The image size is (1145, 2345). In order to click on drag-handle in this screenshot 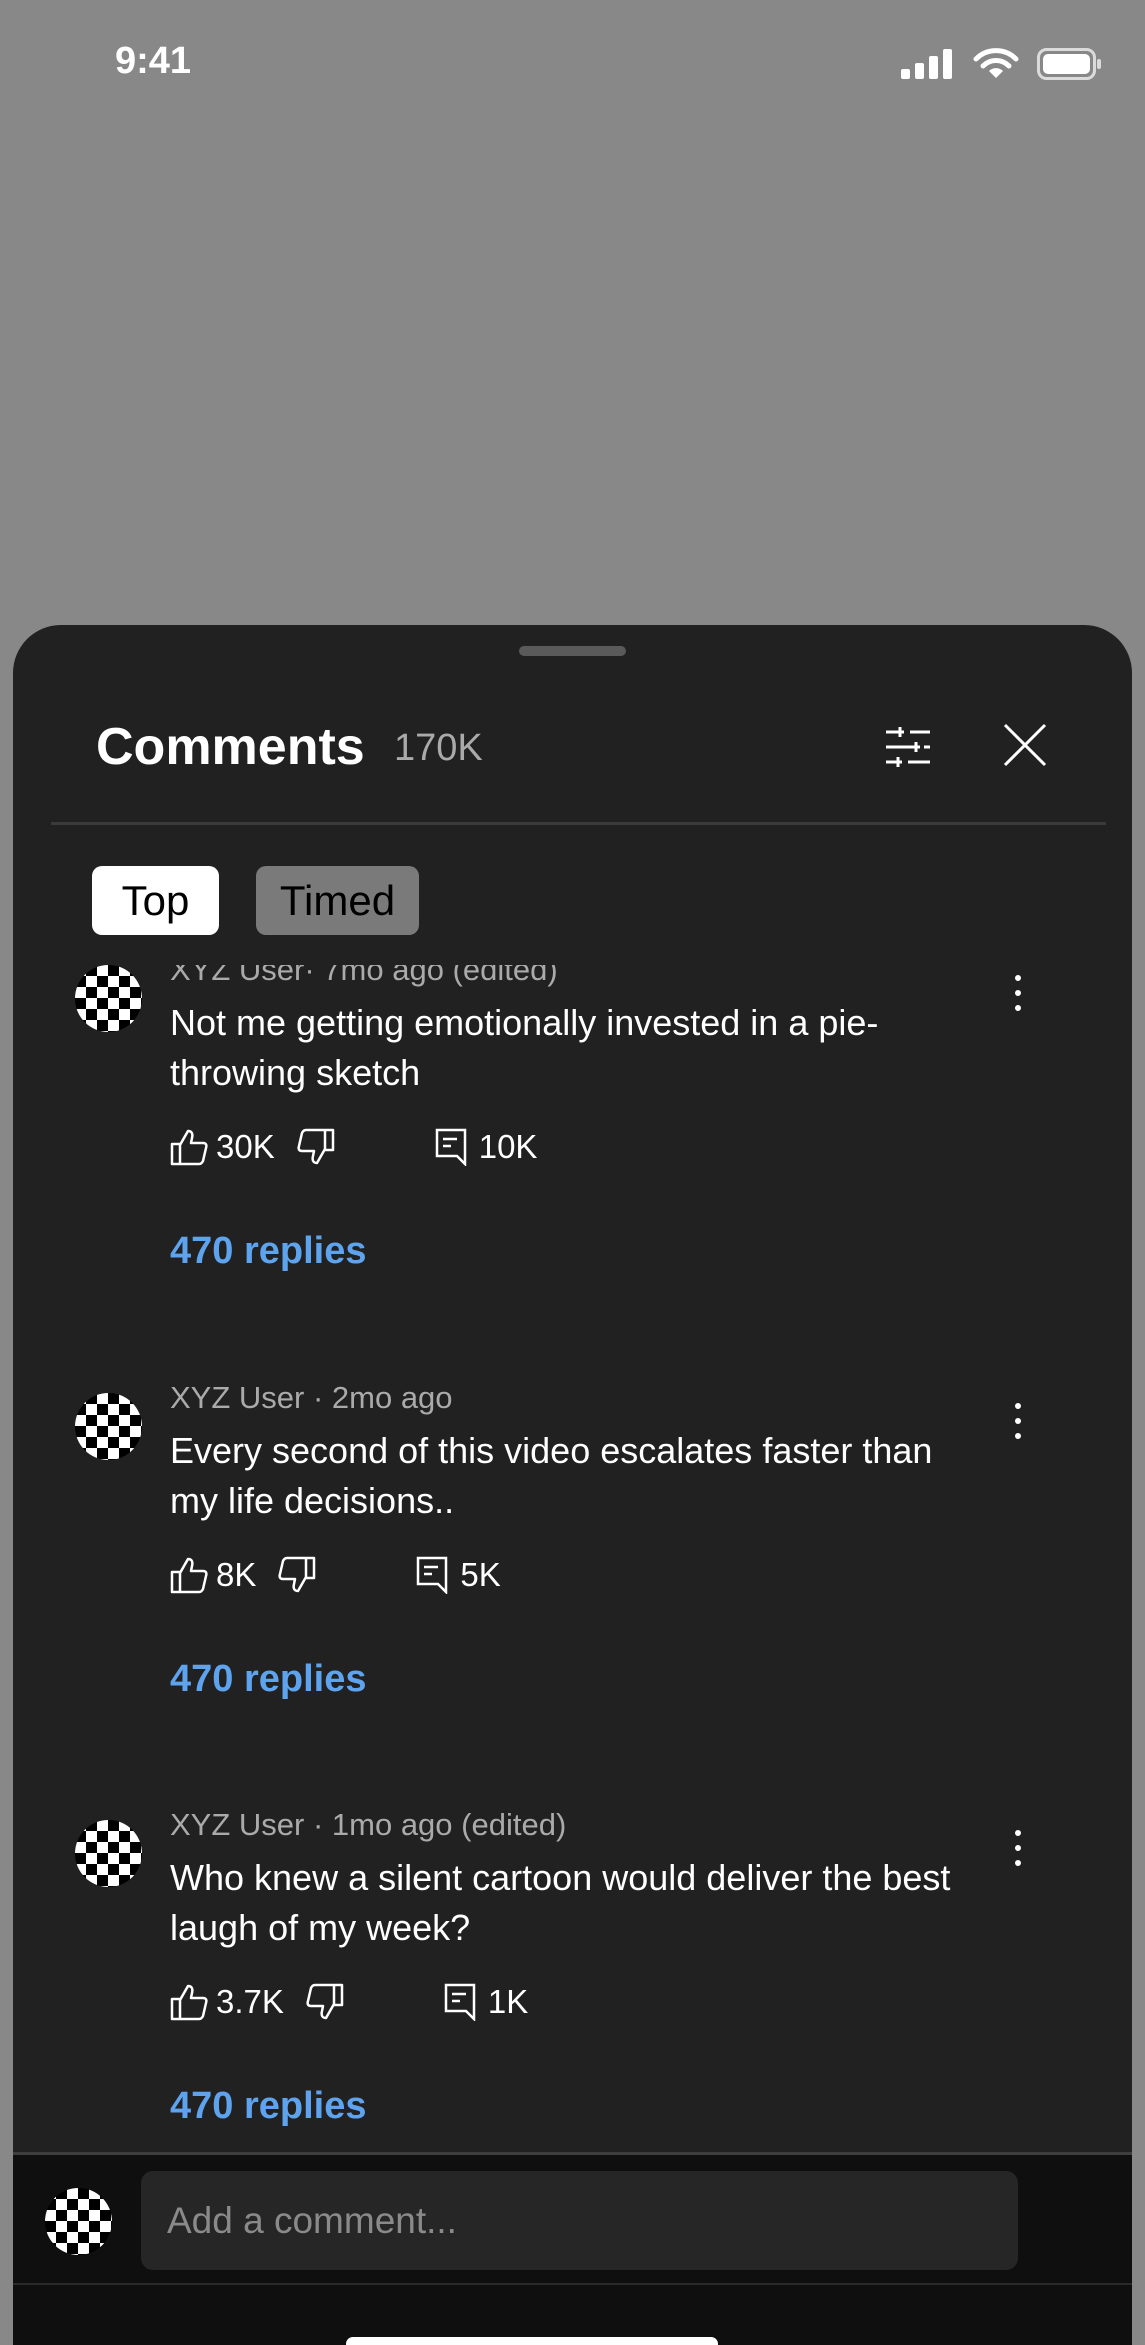, I will do `click(572, 651)`.